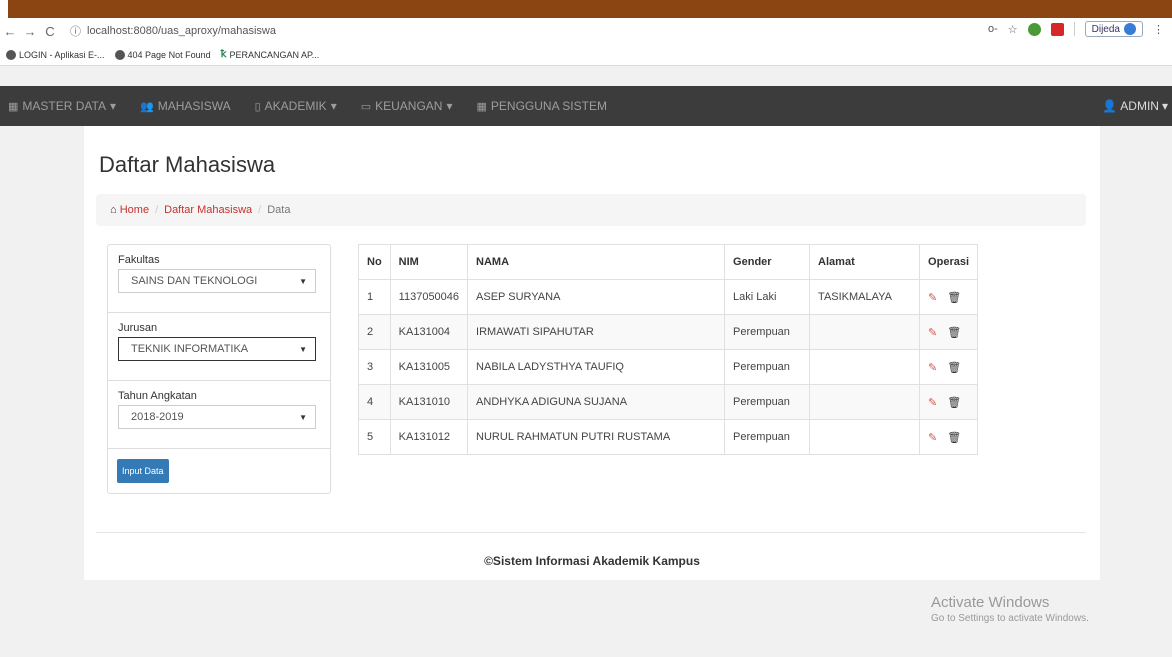 The width and height of the screenshot is (1172, 657). Describe the element at coordinates (157, 396) in the screenshot. I see `tahun-label: Tahun Angkatan` at that location.